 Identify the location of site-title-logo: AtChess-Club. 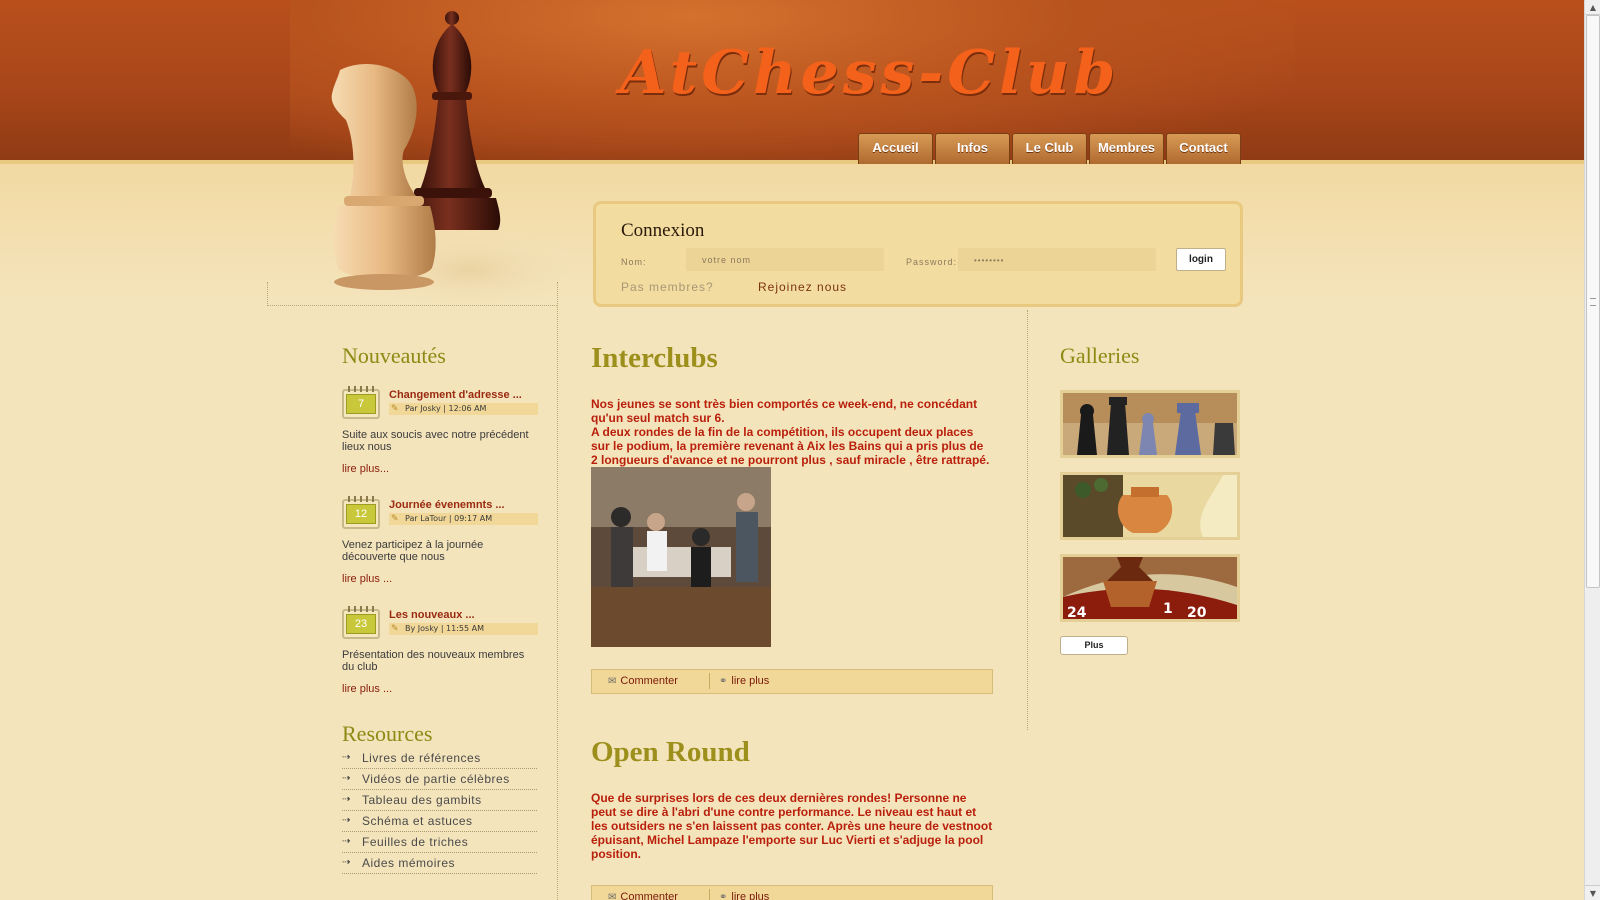
(869, 73).